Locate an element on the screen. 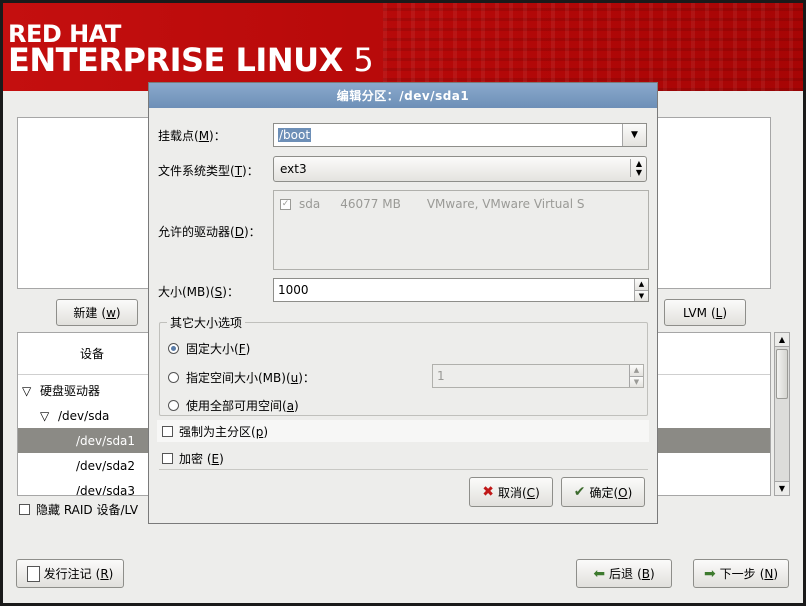 Image resolution: width=806 pixels, height=606 pixels. release-notes-label: 发行注记 is located at coordinates (67, 574).